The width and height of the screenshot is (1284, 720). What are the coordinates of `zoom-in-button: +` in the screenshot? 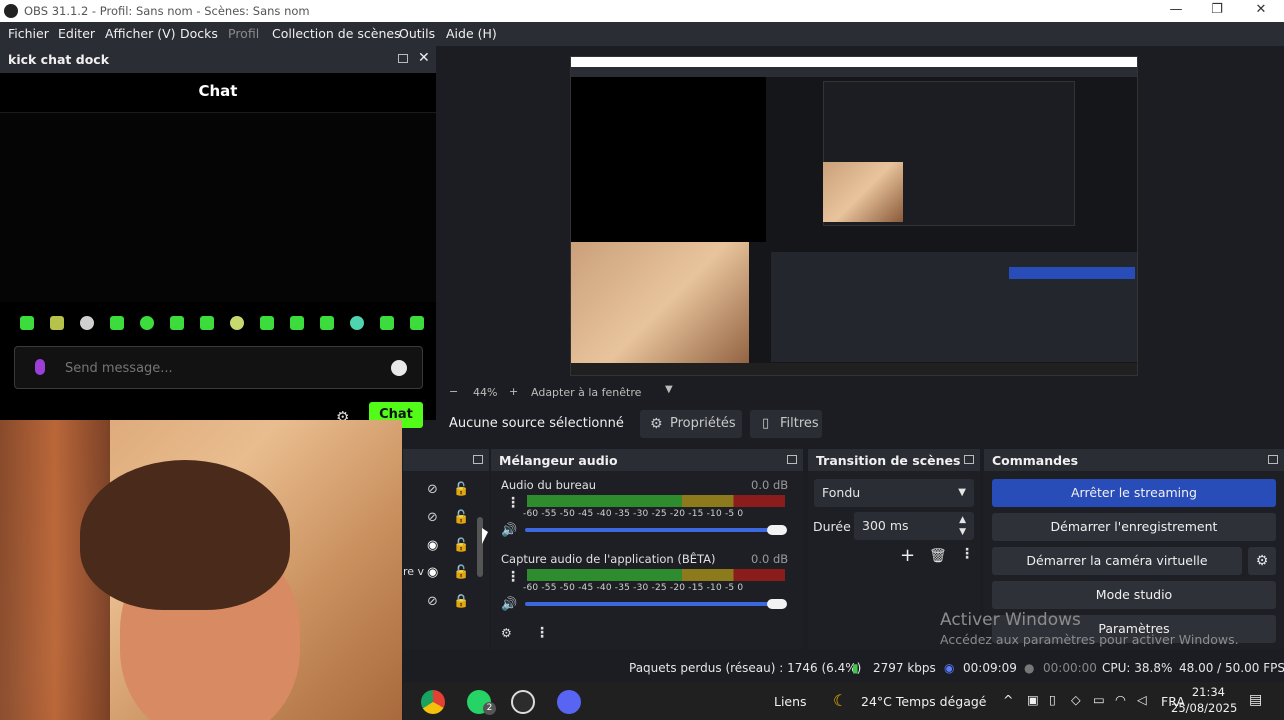 It's located at (513, 391).